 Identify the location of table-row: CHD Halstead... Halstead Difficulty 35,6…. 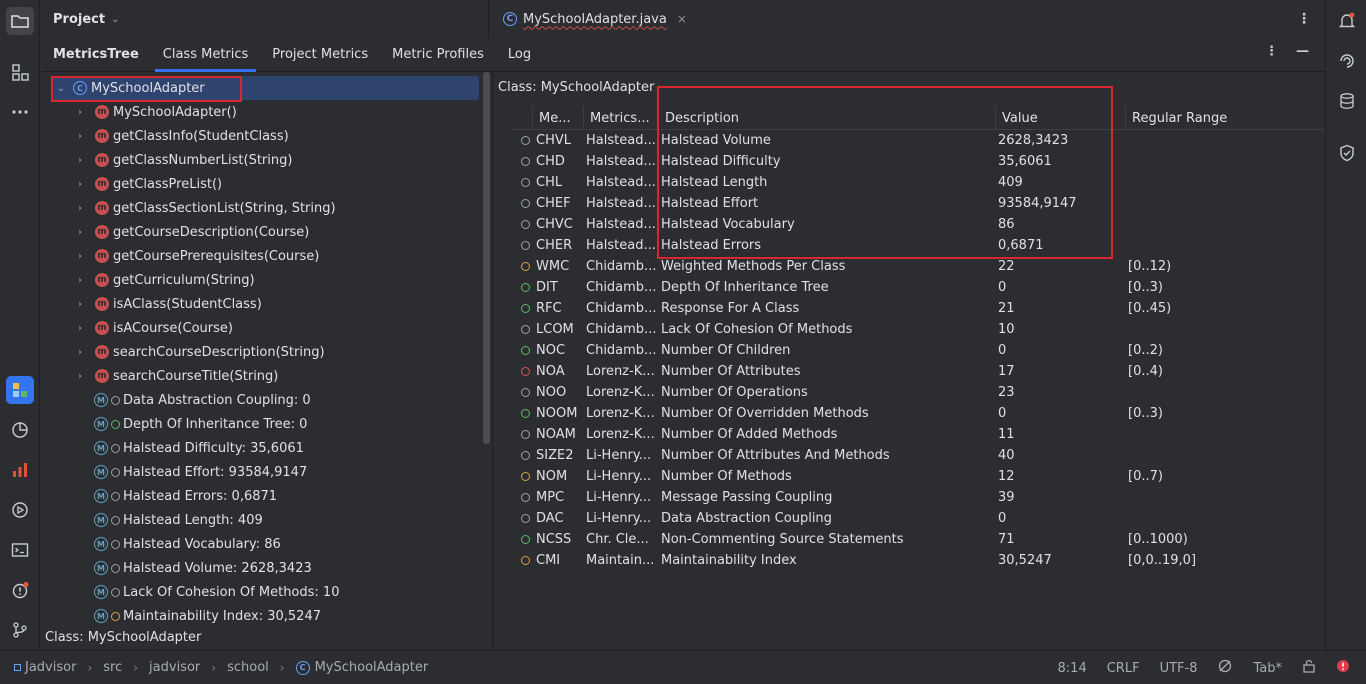
(917, 161).